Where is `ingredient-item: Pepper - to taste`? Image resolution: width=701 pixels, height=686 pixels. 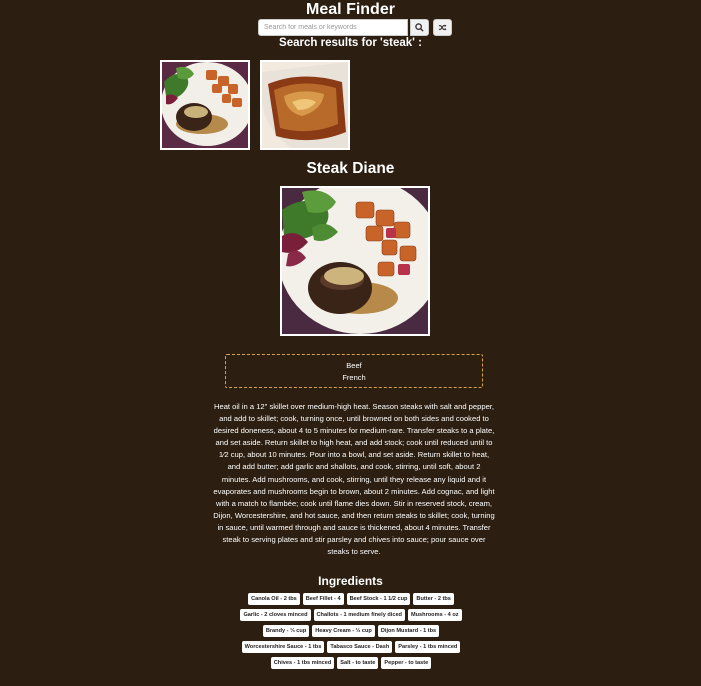
ingredient-item: Pepper - to taste is located at coordinates (406, 663).